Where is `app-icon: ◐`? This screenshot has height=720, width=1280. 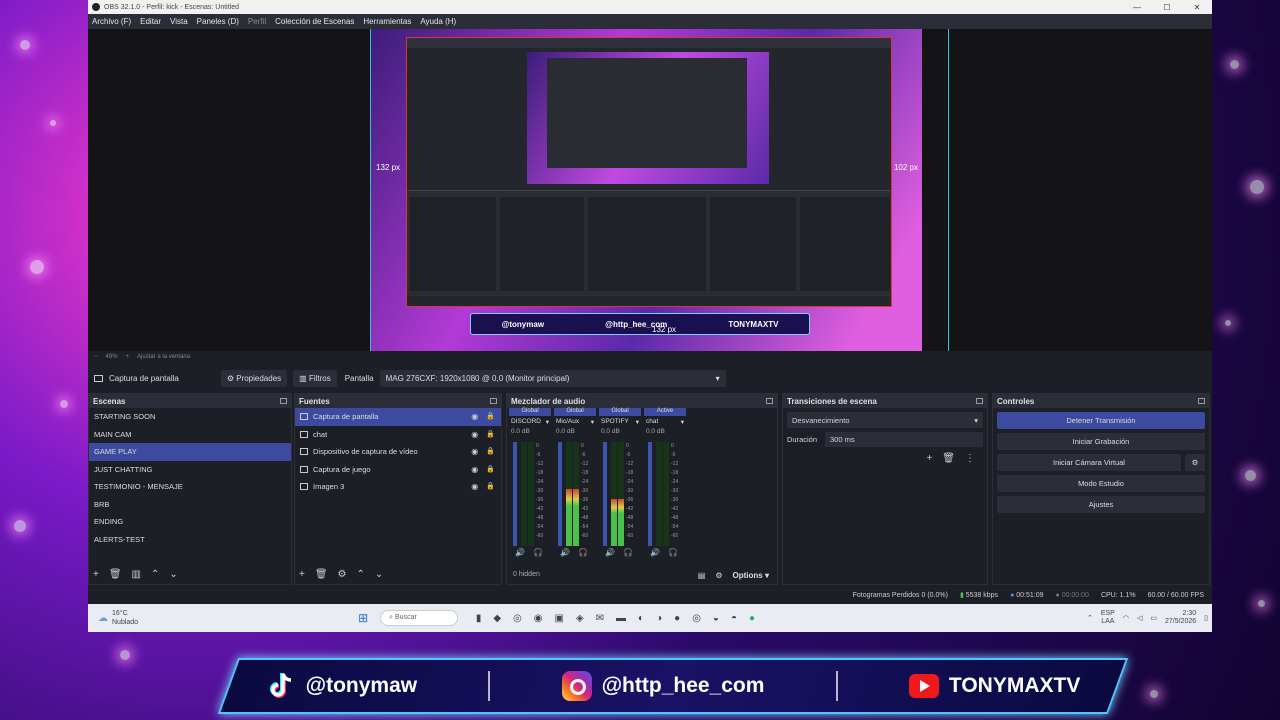
app-icon: ◐ is located at coordinates (641, 618).